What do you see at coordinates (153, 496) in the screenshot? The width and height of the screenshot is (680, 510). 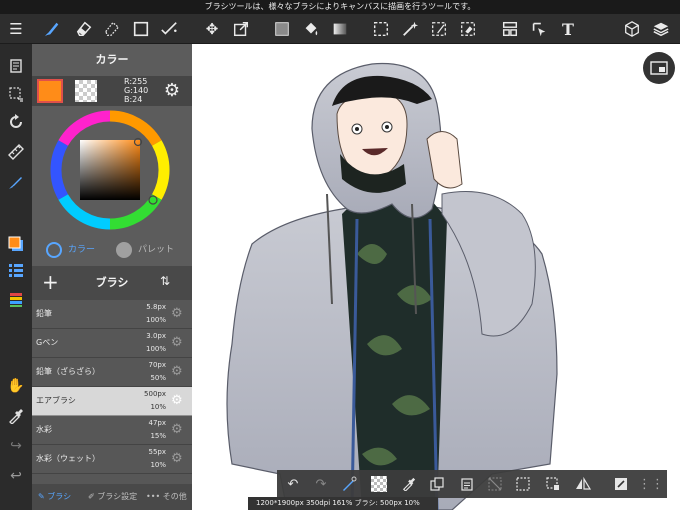 I see `more-icon: •••` at bounding box center [153, 496].